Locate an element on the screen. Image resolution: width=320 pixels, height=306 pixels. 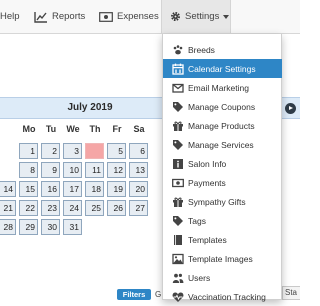
menu-item-vaccination-tracking: Vaccination Tracking is located at coordinates (222, 296).